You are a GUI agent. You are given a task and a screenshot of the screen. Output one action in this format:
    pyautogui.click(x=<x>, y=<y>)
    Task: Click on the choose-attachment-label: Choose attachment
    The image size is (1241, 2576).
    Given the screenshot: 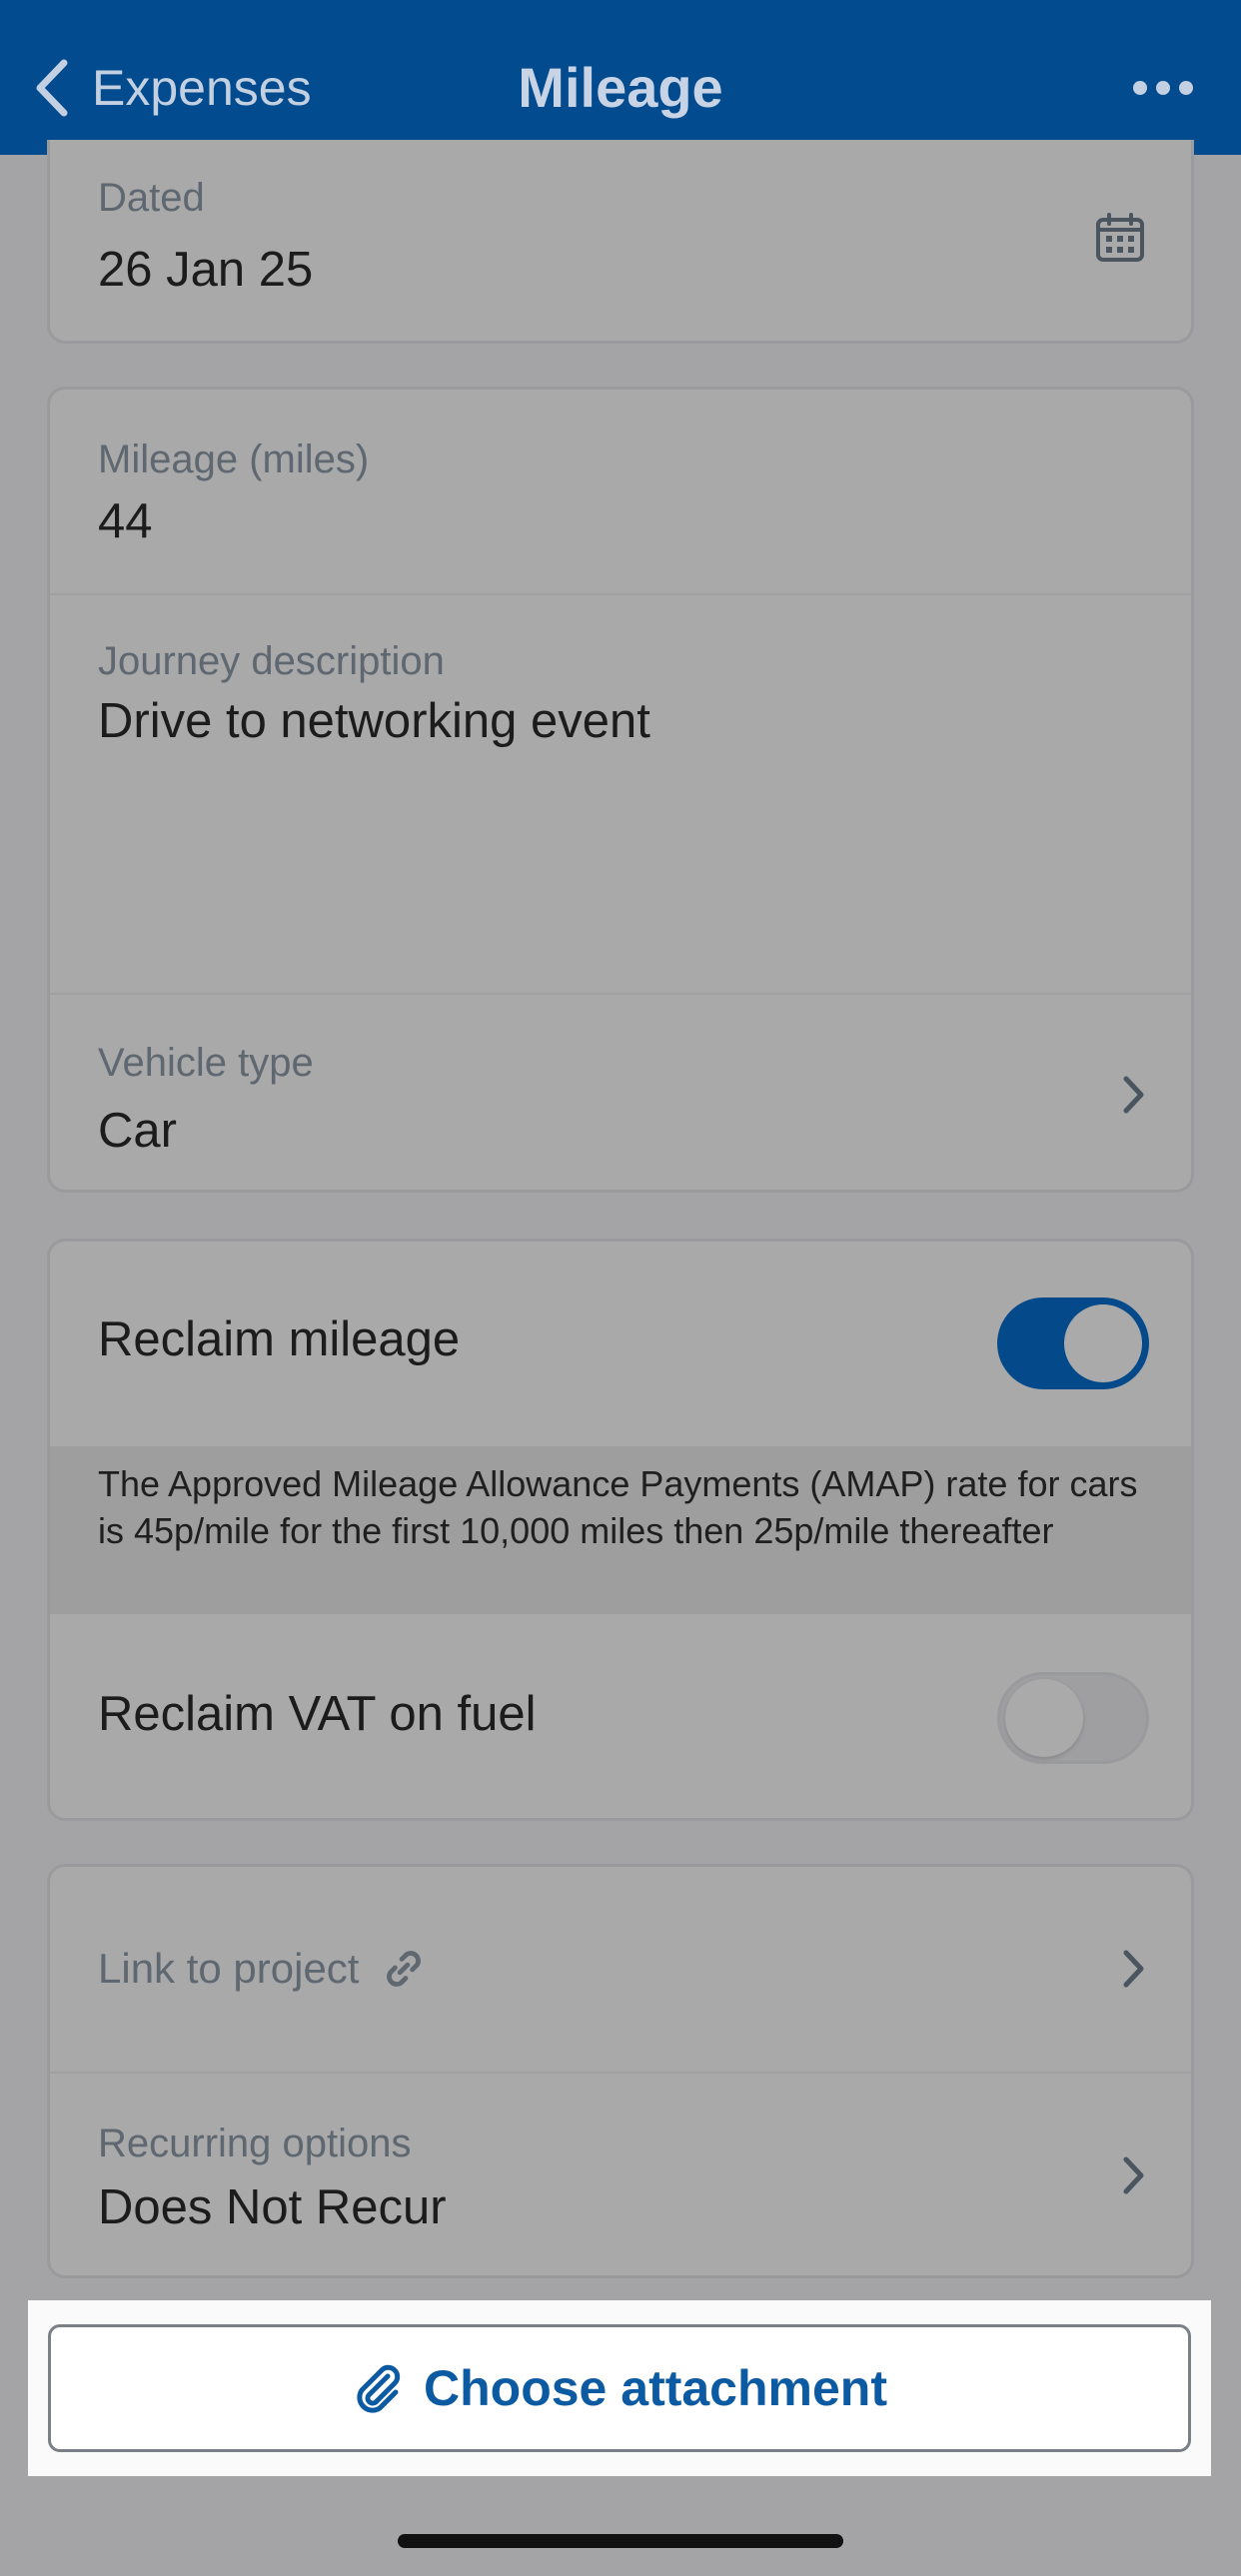 What is the action you would take?
    pyautogui.click(x=655, y=2388)
    